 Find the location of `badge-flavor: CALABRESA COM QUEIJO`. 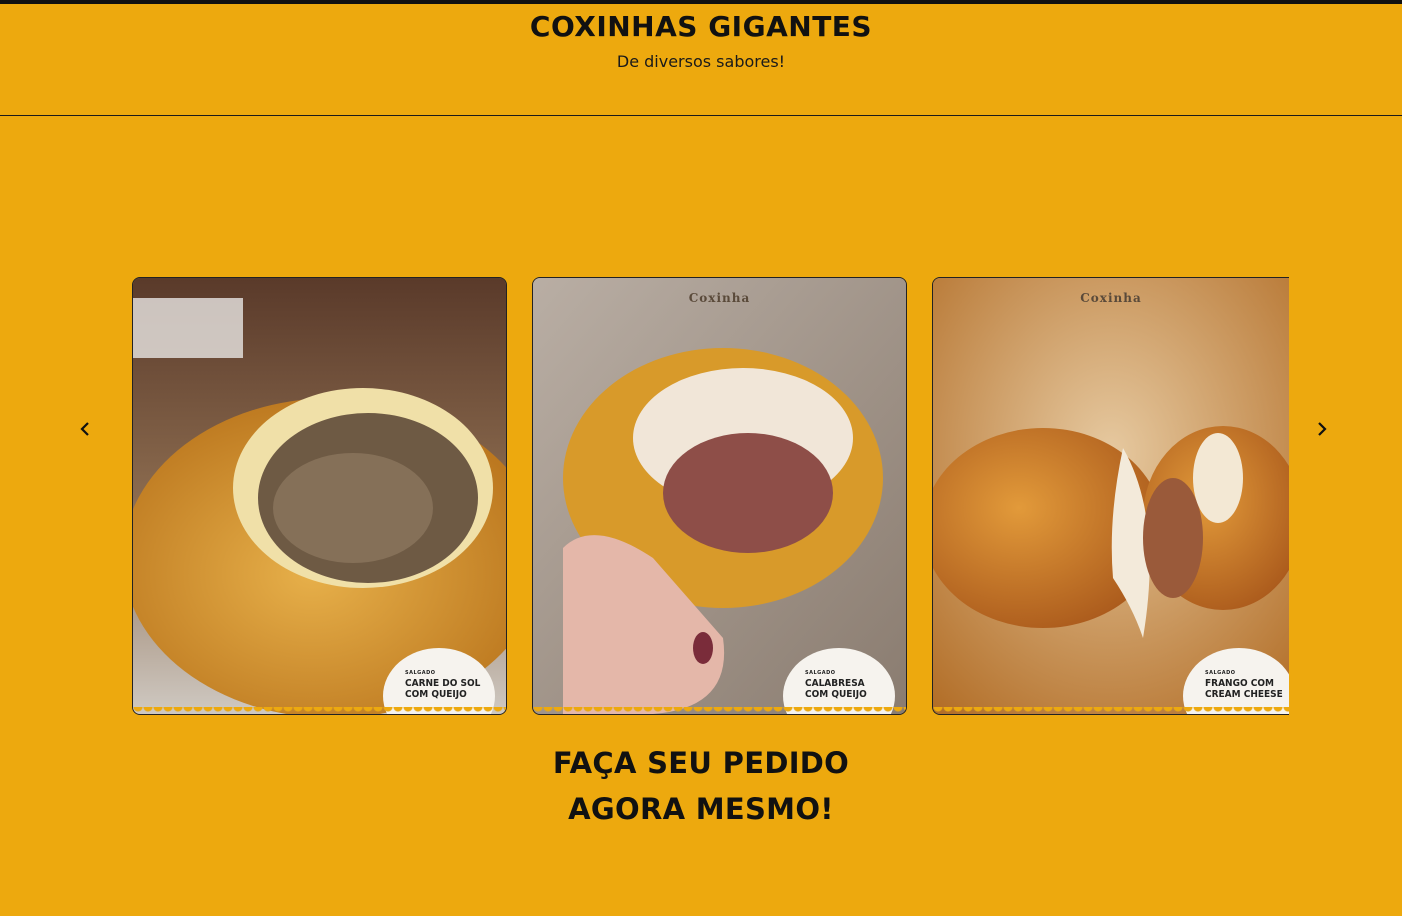

badge-flavor: CALABRESA COM QUEIJO is located at coordinates (836, 689).